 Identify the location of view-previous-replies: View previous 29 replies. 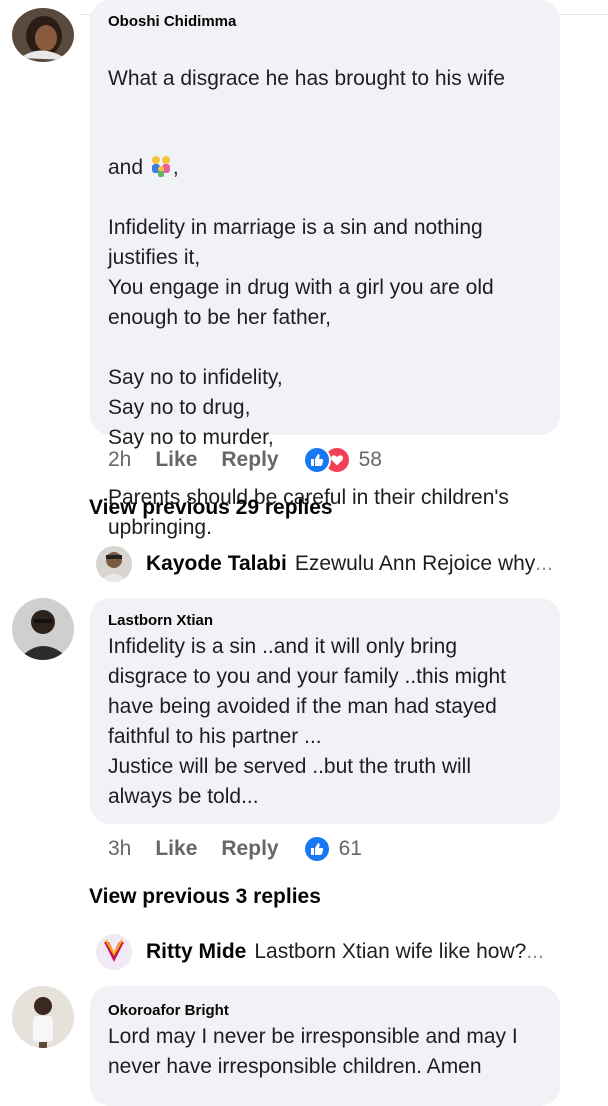
(211, 508).